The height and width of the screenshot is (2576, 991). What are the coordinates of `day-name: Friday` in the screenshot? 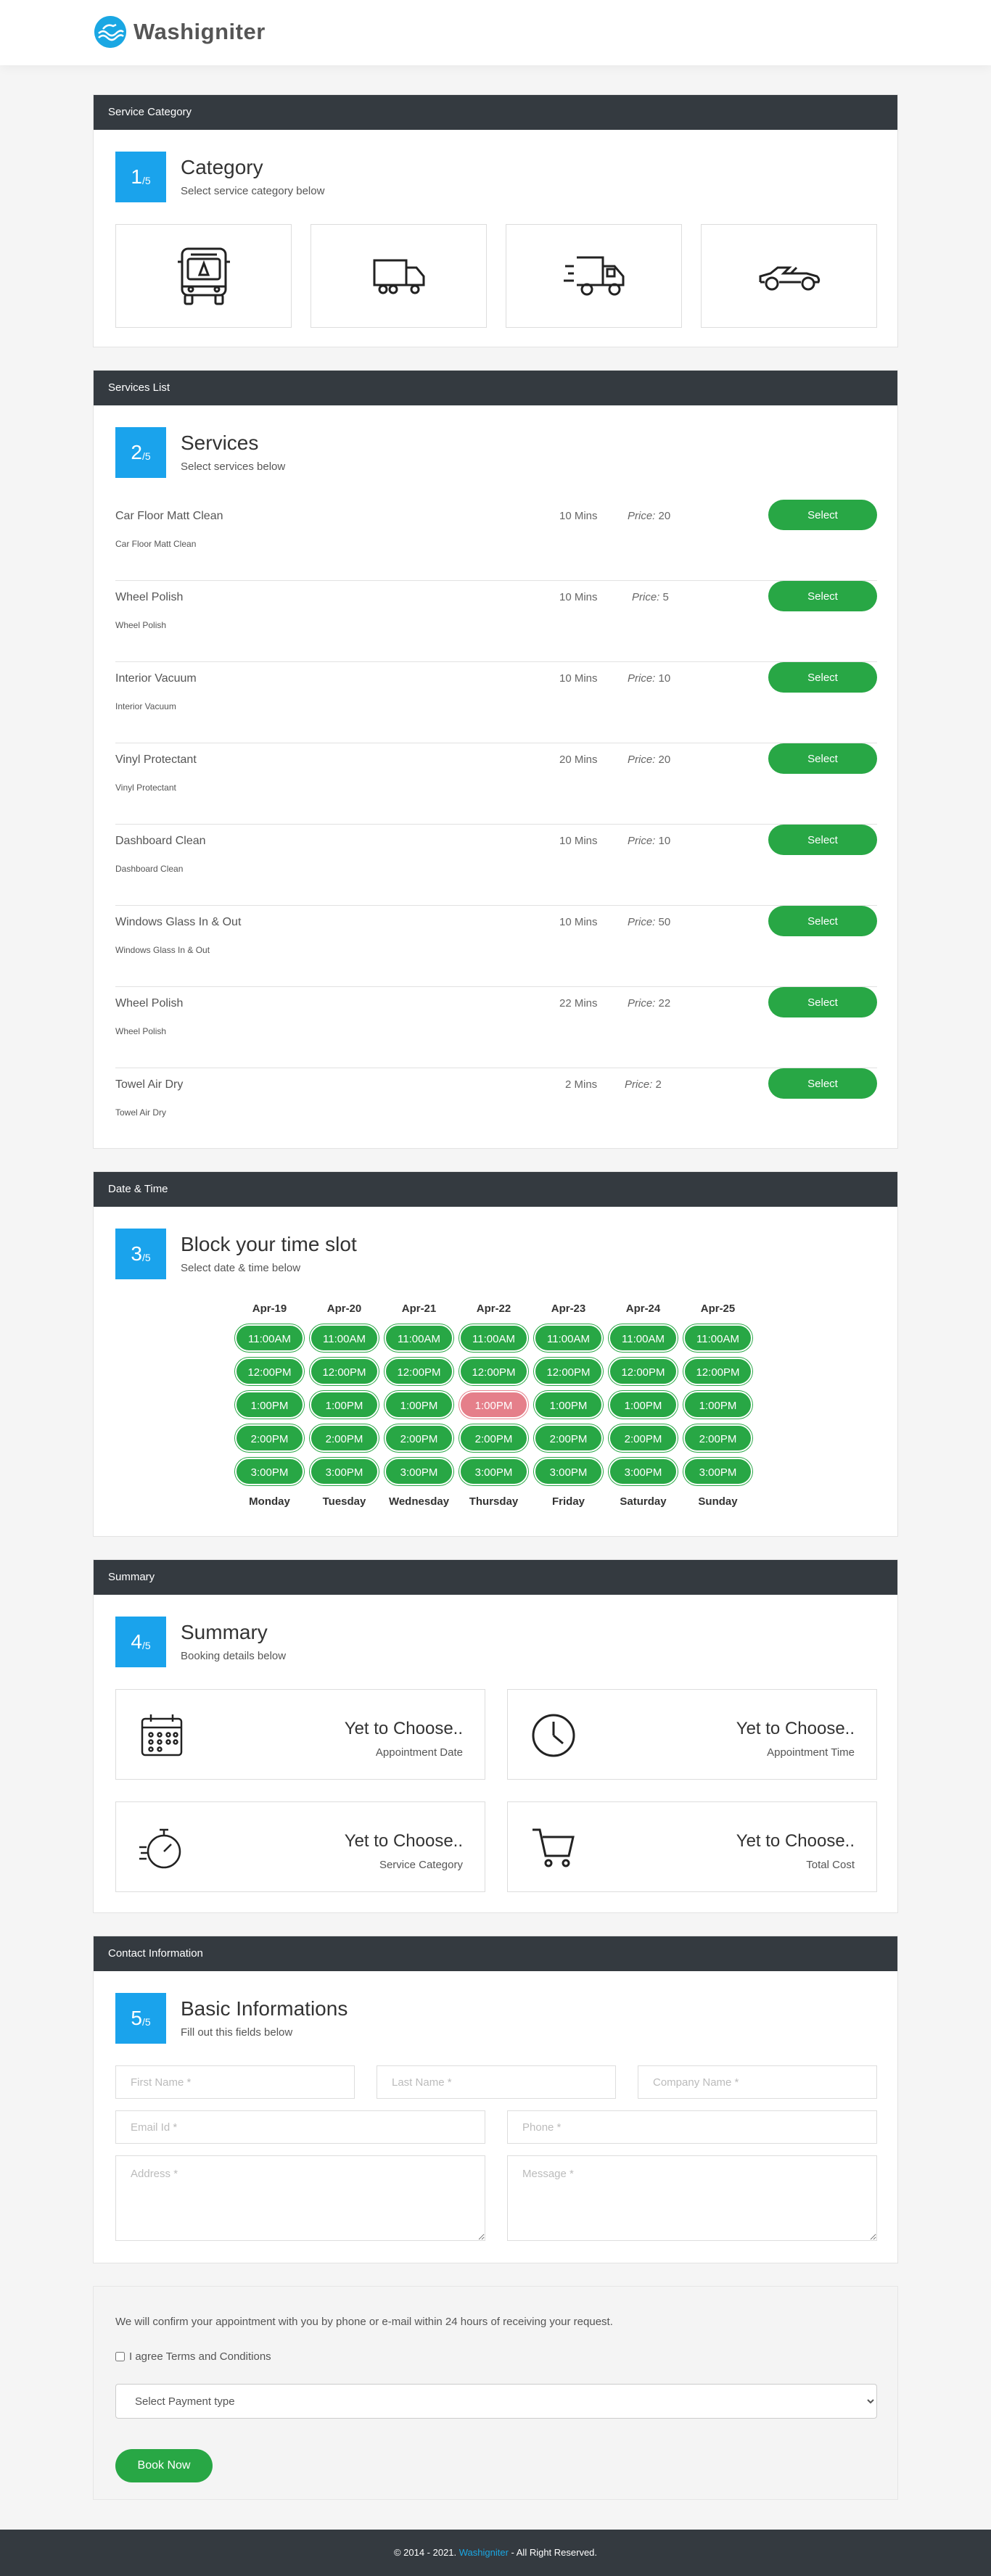 It's located at (568, 1501).